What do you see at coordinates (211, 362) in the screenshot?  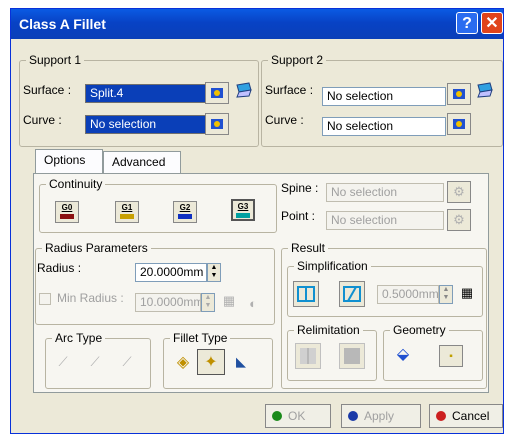 I see `fillet-type-chordal-icon: ✦` at bounding box center [211, 362].